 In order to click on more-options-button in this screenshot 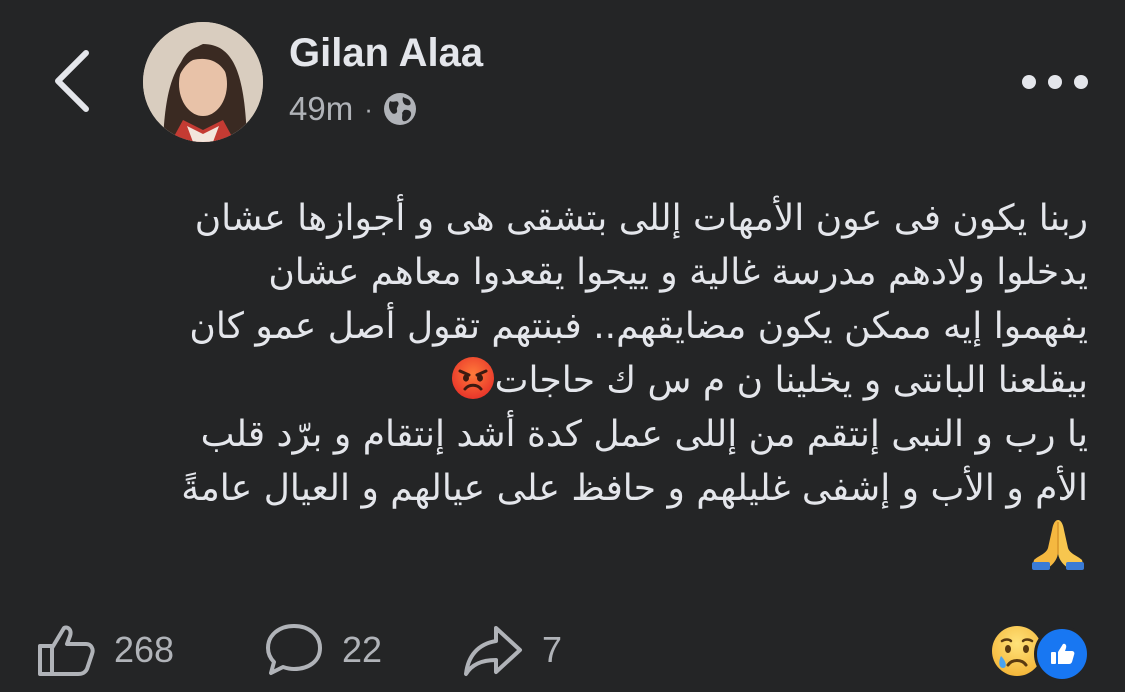, I will do `click(1055, 82)`.